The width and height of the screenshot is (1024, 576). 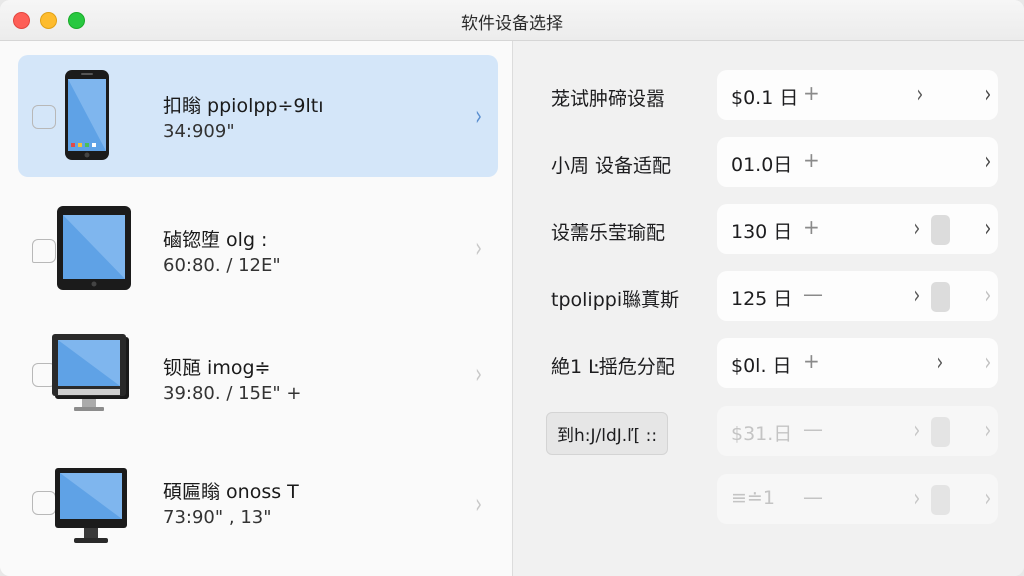 I want to click on setting-field: $31.日 — › ›, so click(x=857, y=431).